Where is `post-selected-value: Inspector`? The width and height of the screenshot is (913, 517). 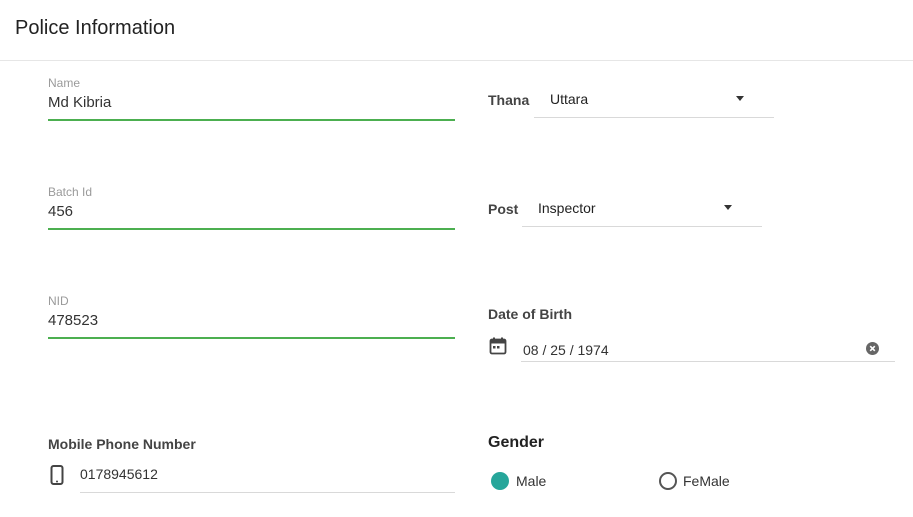
post-selected-value: Inspector is located at coordinates (567, 208).